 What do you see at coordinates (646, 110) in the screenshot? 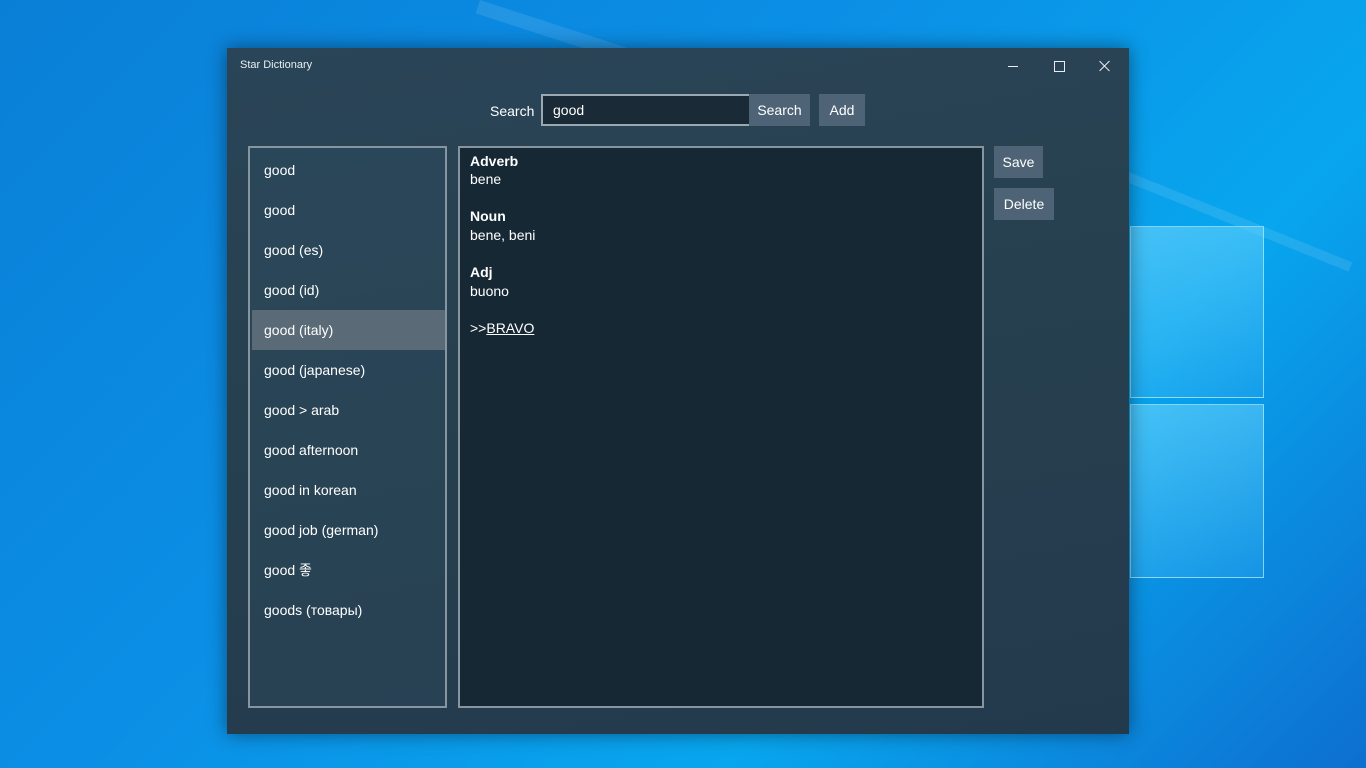
I see `search-input` at bounding box center [646, 110].